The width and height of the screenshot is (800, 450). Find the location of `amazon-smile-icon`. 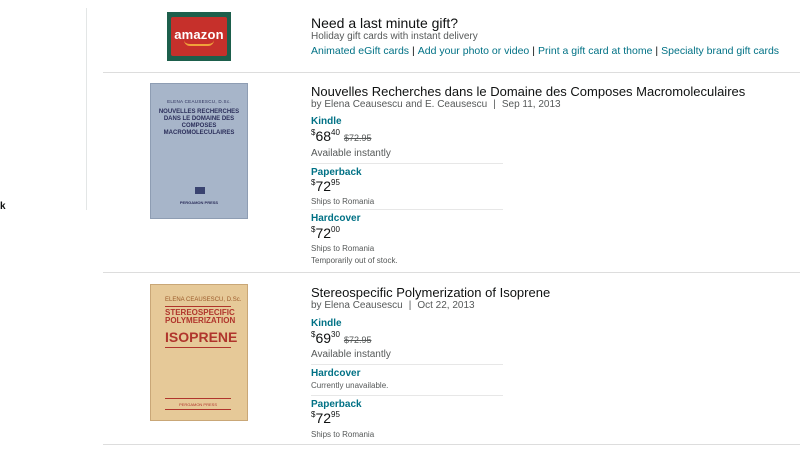

amazon-smile-icon is located at coordinates (199, 43).